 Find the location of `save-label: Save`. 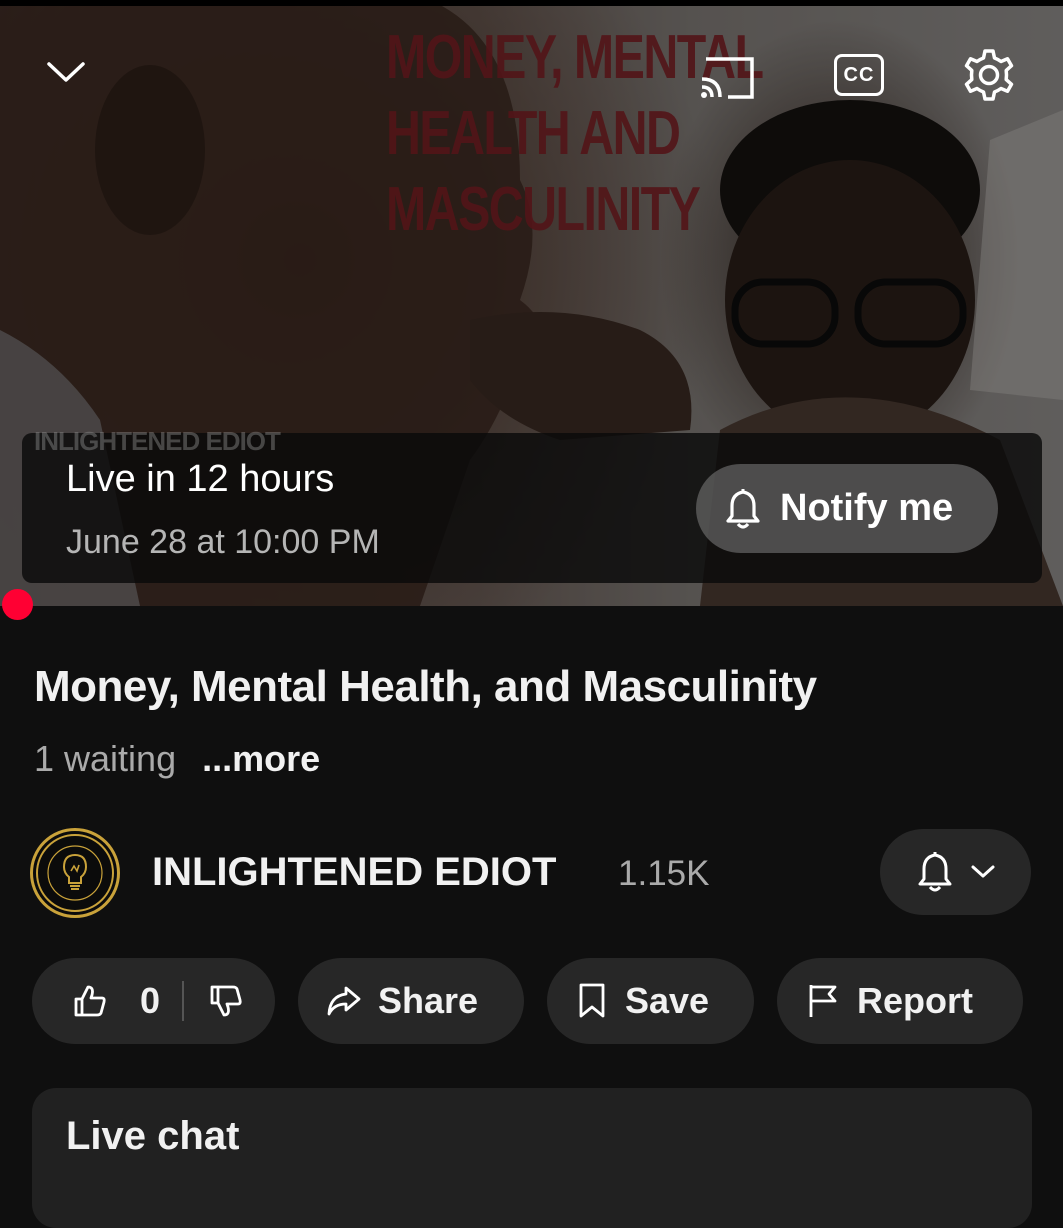

save-label: Save is located at coordinates (667, 1000).